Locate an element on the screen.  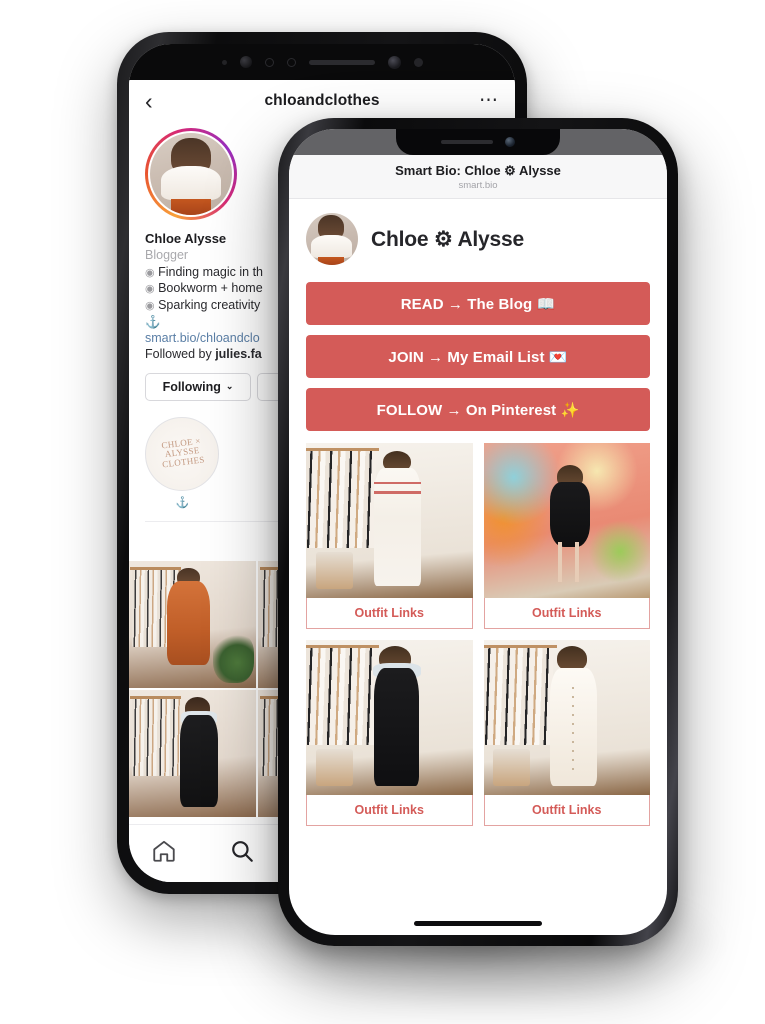
home-icon is located at coordinates (164, 853).